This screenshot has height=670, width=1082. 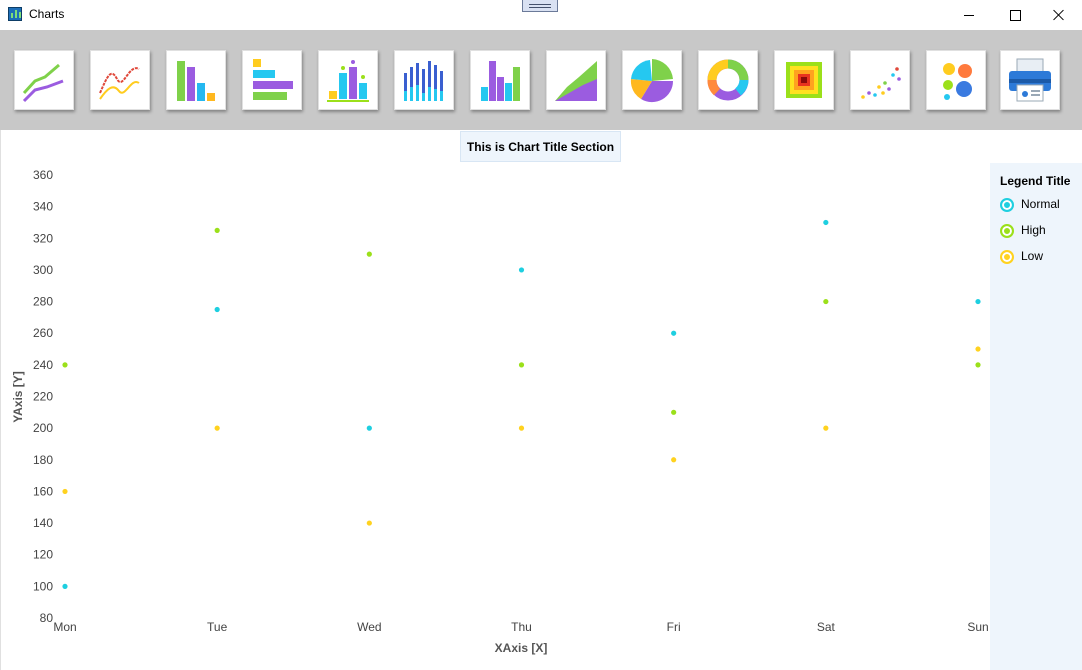 I want to click on scatter-chart-icon, so click(x=881, y=83).